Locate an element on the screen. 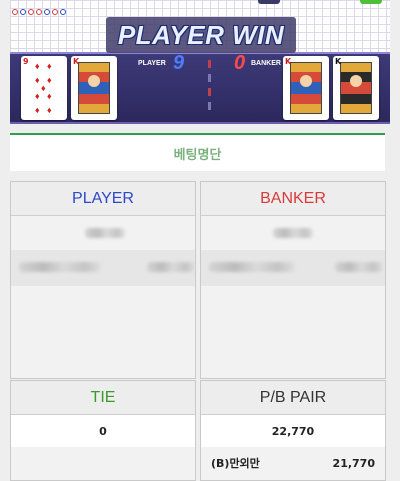 The width and height of the screenshot is (400, 481). road-tab is located at coordinates (269, 2).